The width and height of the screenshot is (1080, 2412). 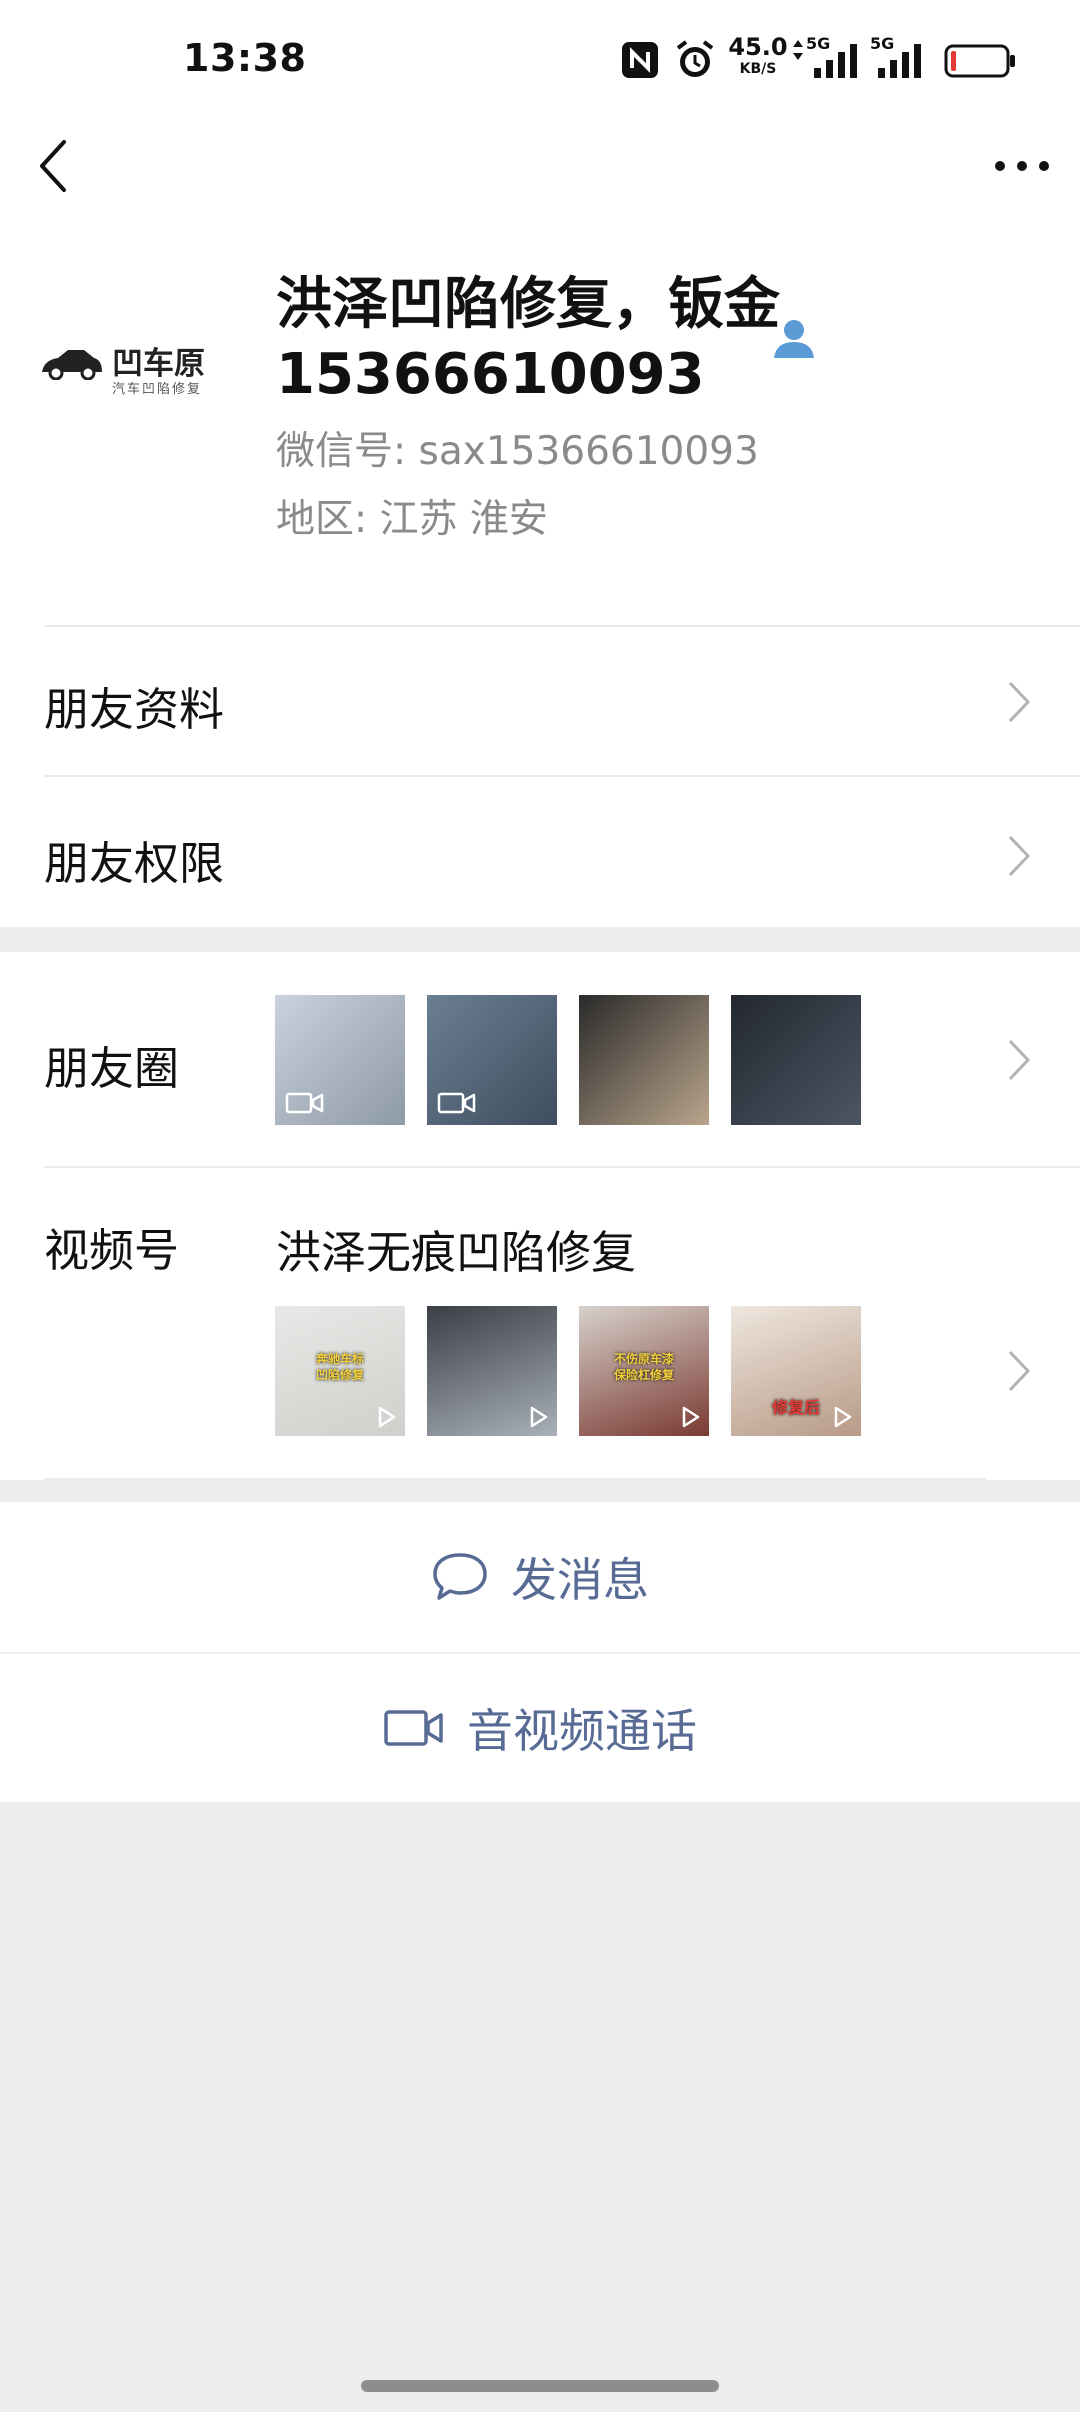 What do you see at coordinates (536, 340) in the screenshot?
I see `contact-name: 洪泽凹陷修复，钣金 15366610093` at bounding box center [536, 340].